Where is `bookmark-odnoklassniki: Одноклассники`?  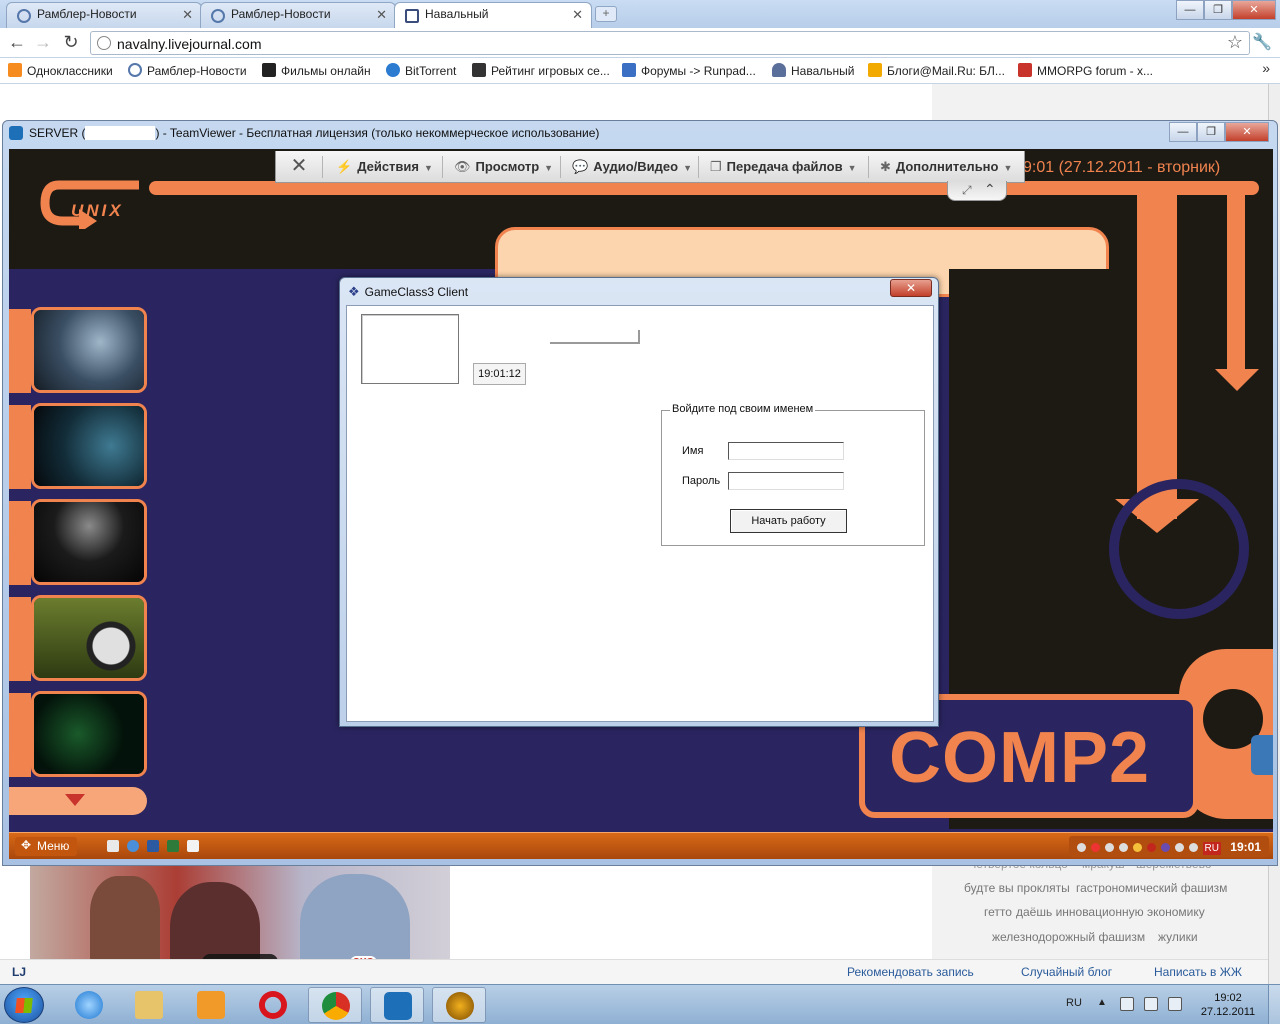
bookmark-odnoklassniki: Одноклассники is located at coordinates (60, 70).